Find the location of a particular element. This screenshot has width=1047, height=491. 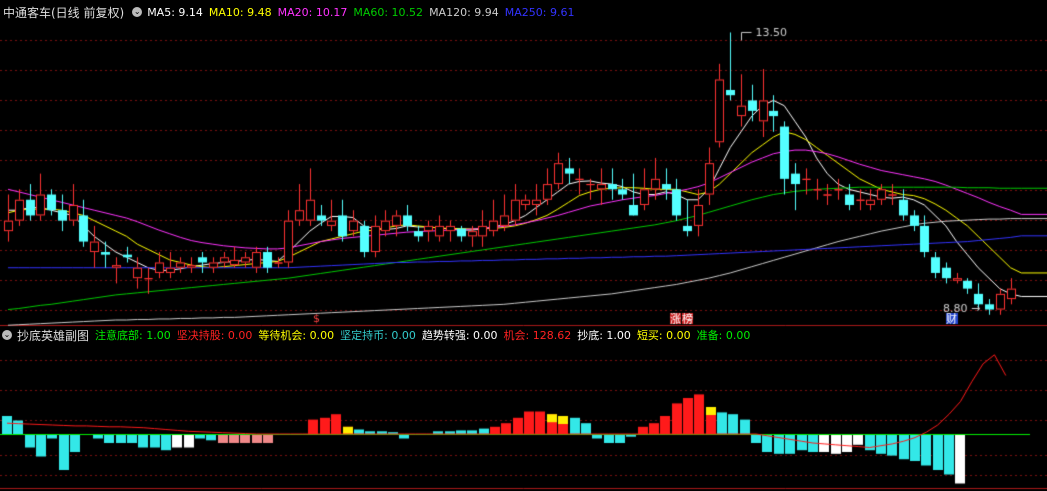

ma250-value: MA250: 9.61 is located at coordinates (539, 12).